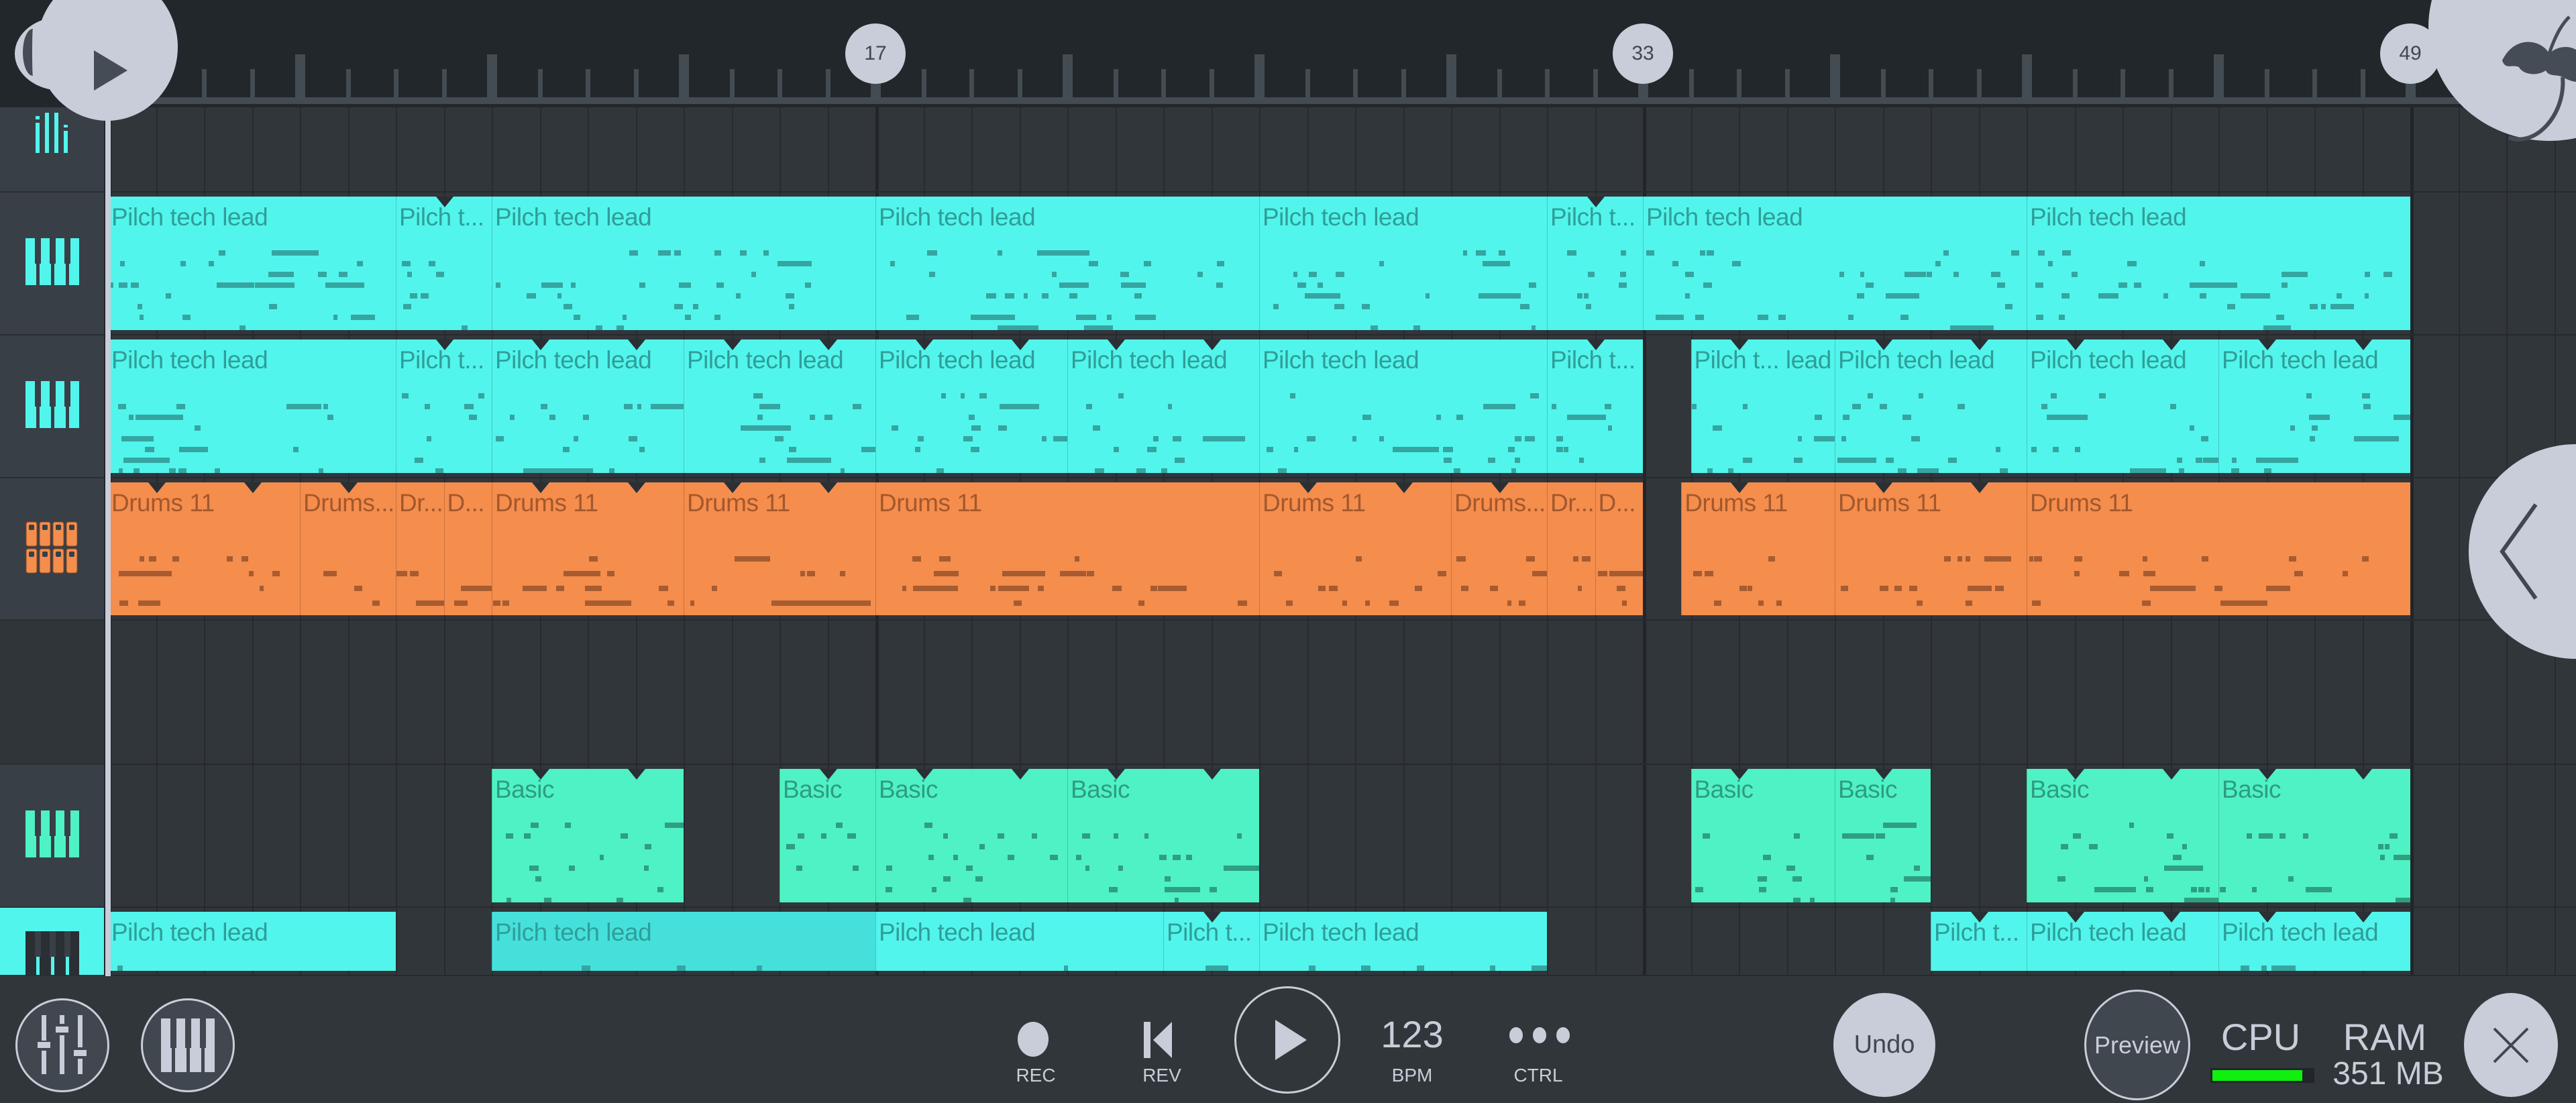  I want to click on close-button, so click(2511, 1045).